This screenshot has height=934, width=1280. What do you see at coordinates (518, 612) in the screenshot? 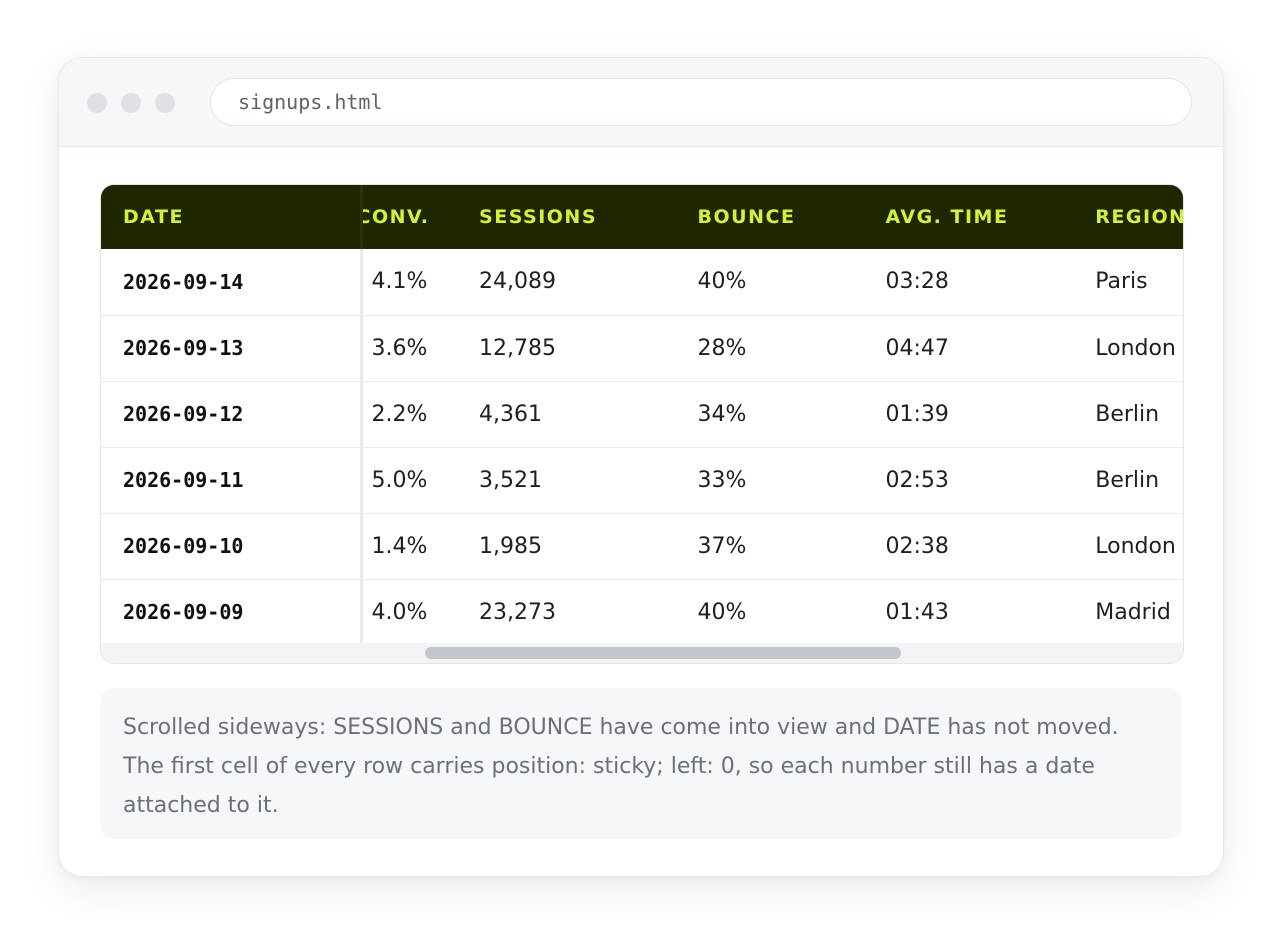
I see `cell-sessions: 23,273` at bounding box center [518, 612].